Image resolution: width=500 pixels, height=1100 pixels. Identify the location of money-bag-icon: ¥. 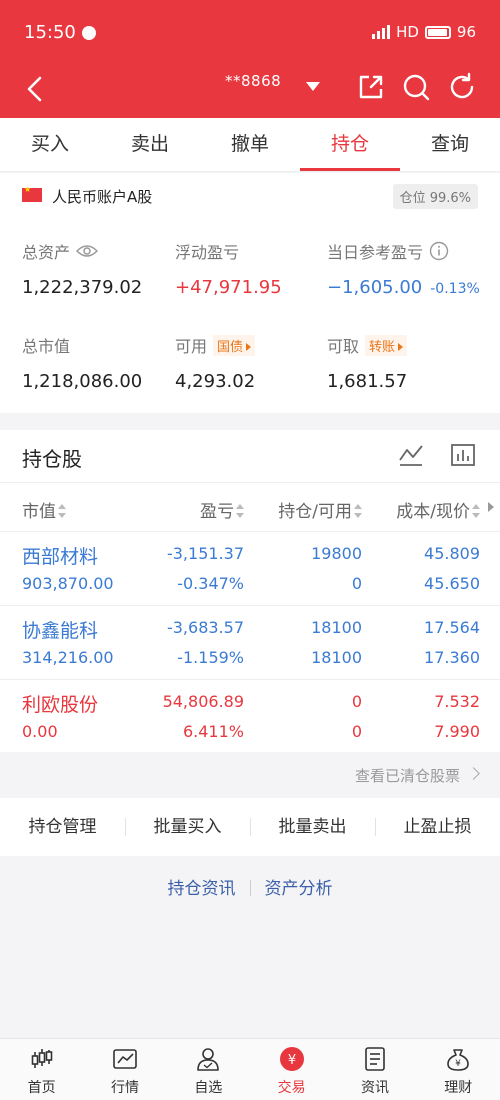
(458, 1060).